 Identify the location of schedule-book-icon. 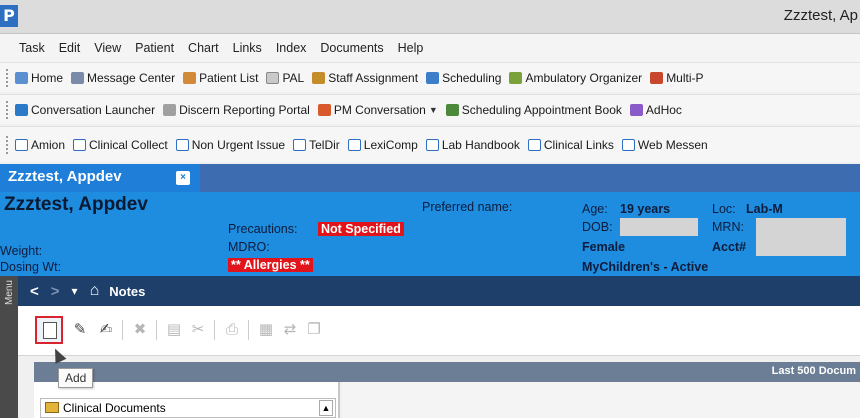
(452, 109).